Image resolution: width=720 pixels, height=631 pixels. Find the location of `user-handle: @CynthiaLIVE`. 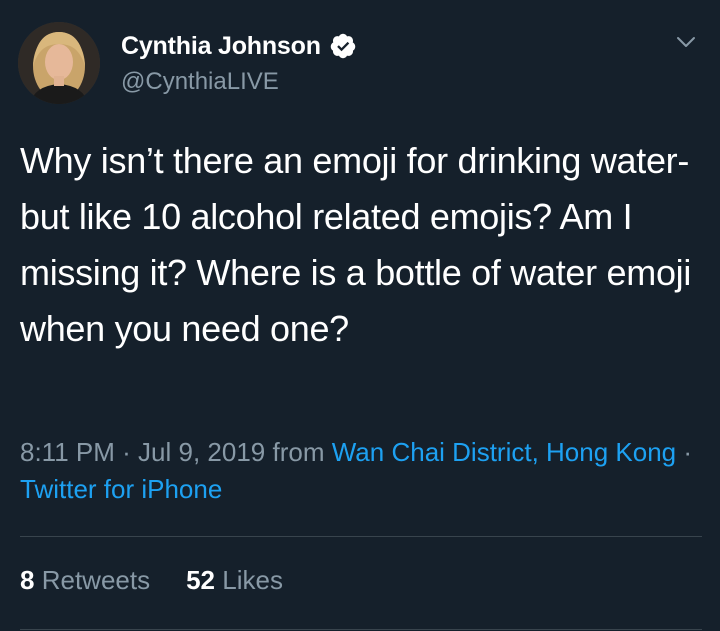

user-handle: @CynthiaLIVE is located at coordinates (200, 82).